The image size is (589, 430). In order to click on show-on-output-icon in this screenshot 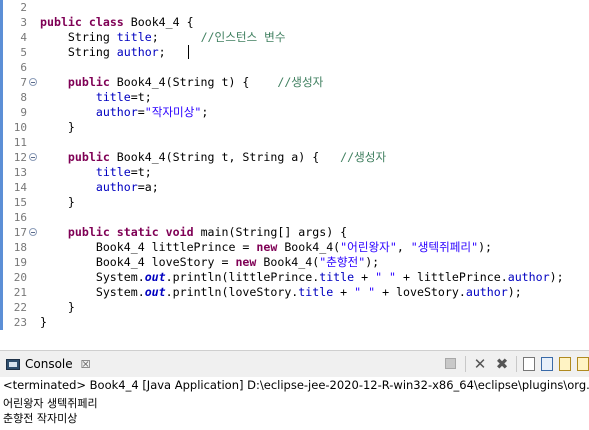, I will do `click(547, 364)`.